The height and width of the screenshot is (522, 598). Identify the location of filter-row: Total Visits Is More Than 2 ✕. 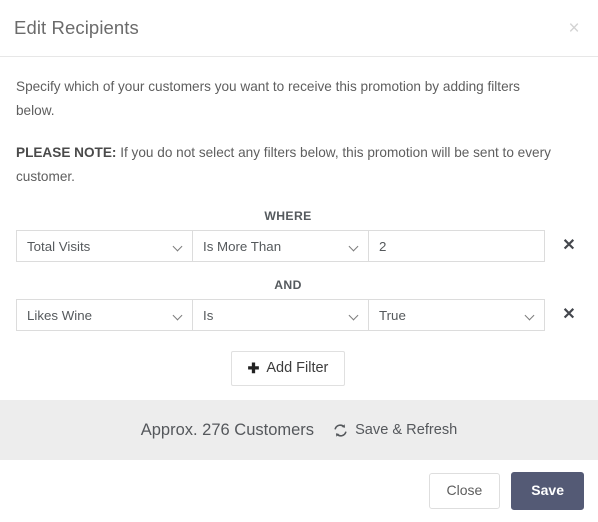
(299, 246).